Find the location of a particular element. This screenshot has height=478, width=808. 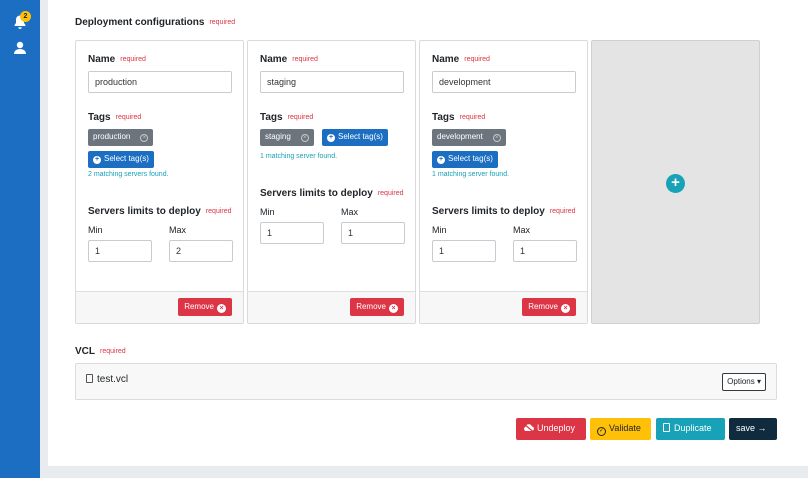

deployment-configurations-title: Deployment configurations required is located at coordinates (155, 22).